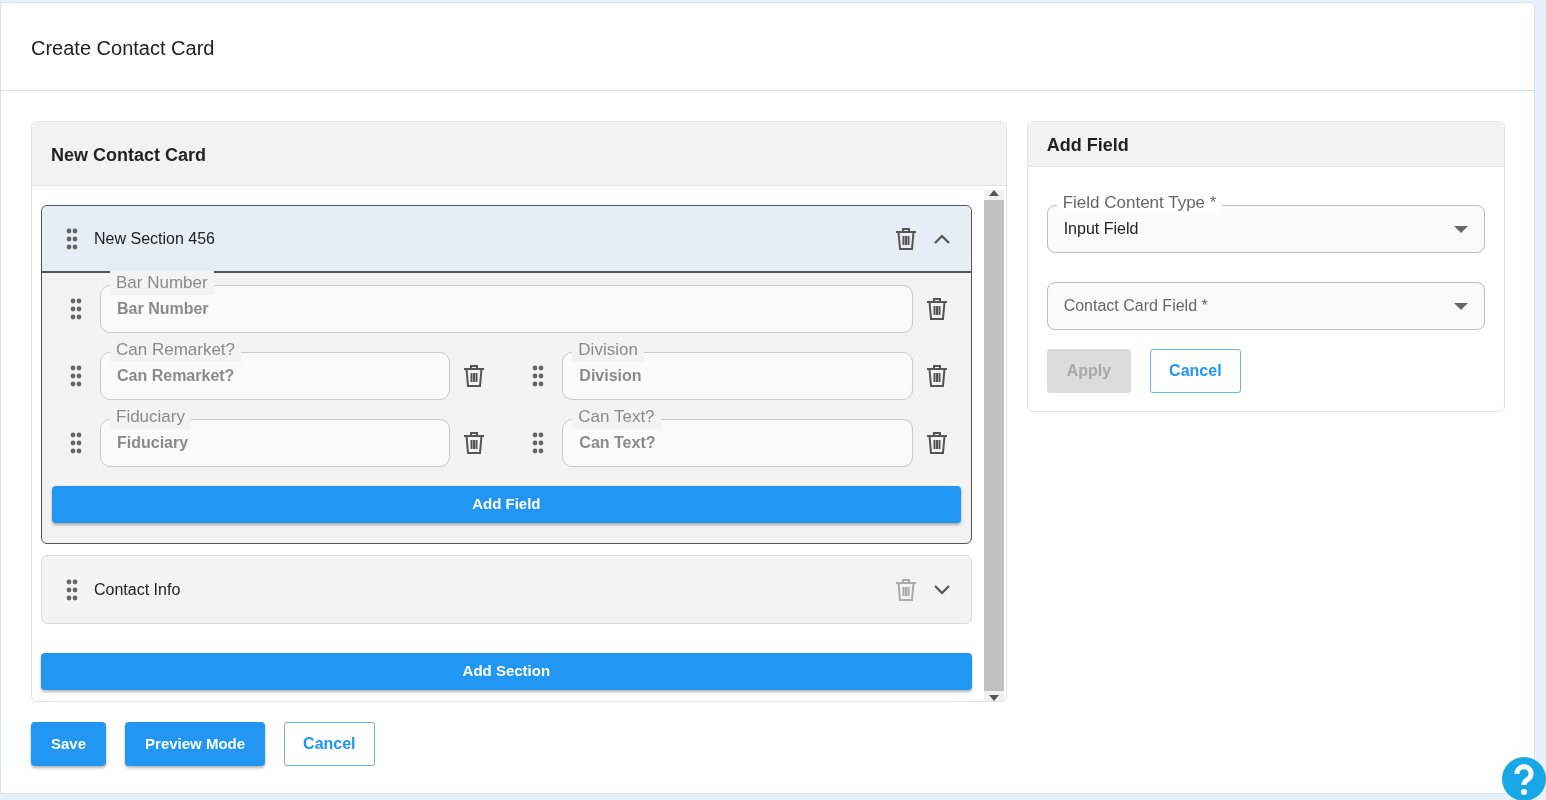 The width and height of the screenshot is (1546, 800). I want to click on panel-title: New Contact Card, so click(519, 154).